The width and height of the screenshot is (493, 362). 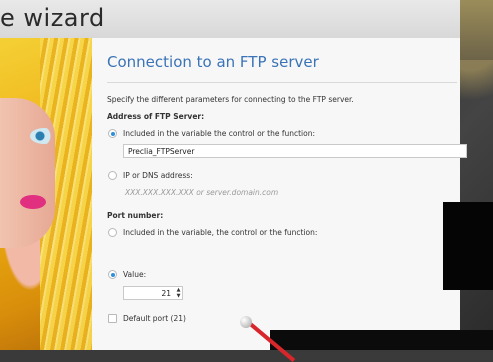 I want to click on ip-address-input: XXX.XXX.XXX.XXX or server.domain.com, so click(x=201, y=192).